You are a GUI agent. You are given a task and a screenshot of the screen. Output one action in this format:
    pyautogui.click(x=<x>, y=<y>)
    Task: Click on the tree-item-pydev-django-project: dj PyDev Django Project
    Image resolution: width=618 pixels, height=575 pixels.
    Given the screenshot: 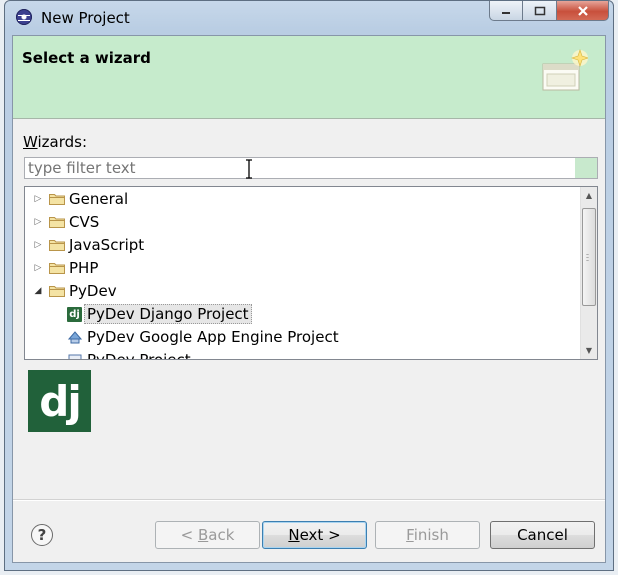 What is the action you would take?
    pyautogui.click(x=159, y=314)
    